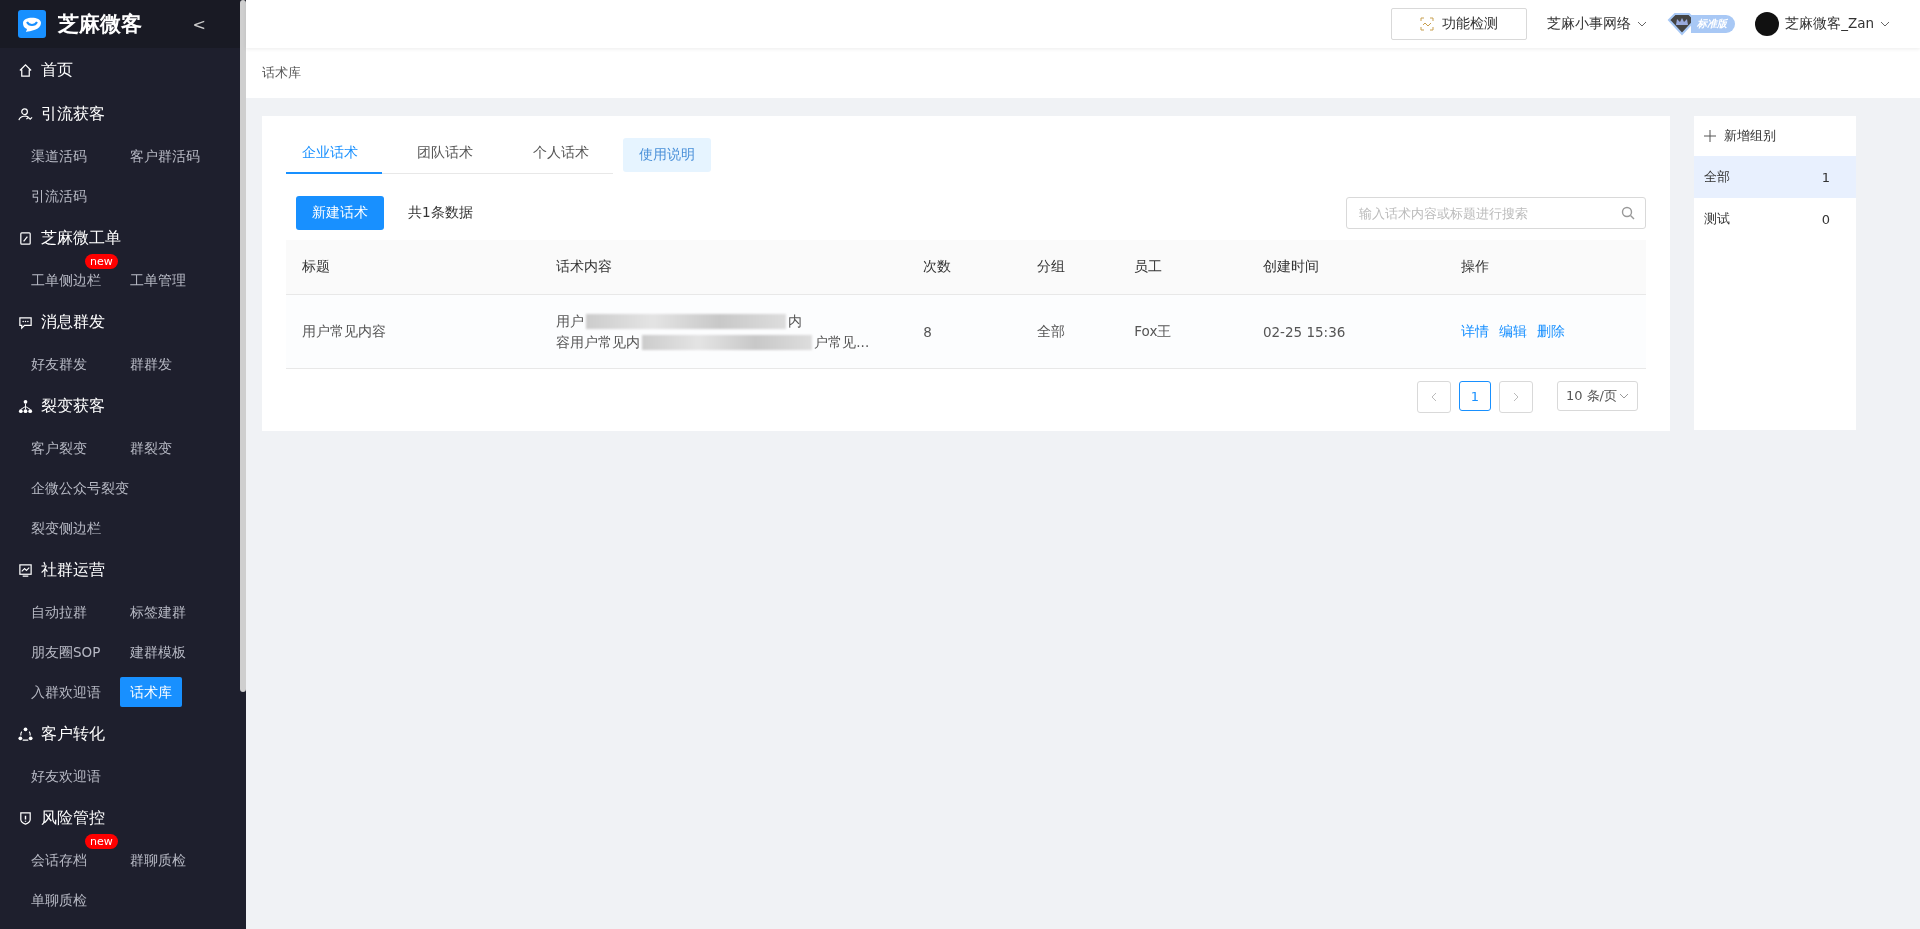 Image resolution: width=1920 pixels, height=929 pixels. What do you see at coordinates (59, 612) in the screenshot?
I see `menu-item: 自动拉群` at bounding box center [59, 612].